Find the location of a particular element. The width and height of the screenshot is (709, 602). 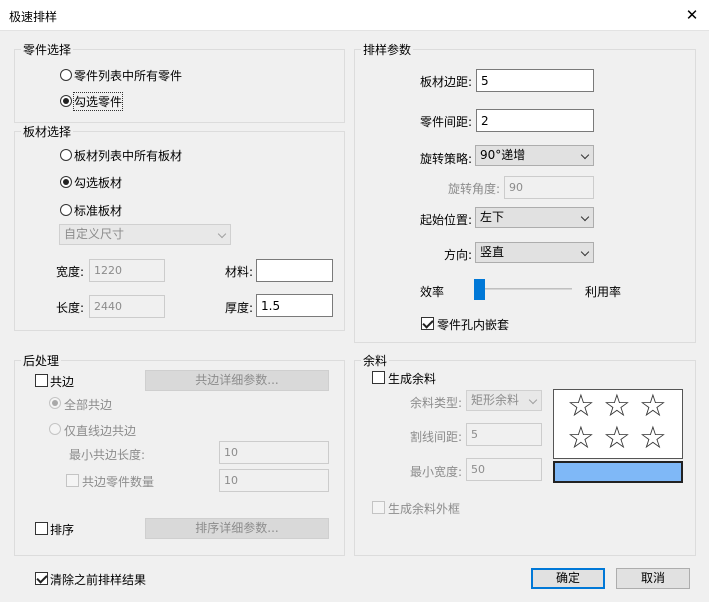

slider-left-label: 效率 is located at coordinates (432, 292).